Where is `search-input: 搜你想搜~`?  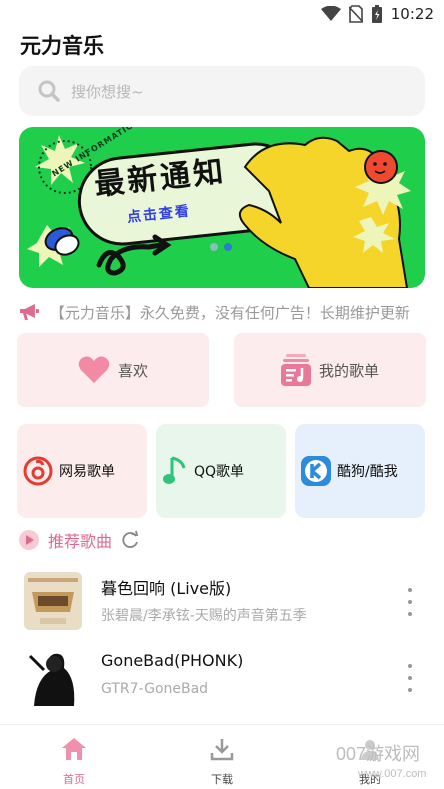
search-input: 搜你想搜~ is located at coordinates (222, 91).